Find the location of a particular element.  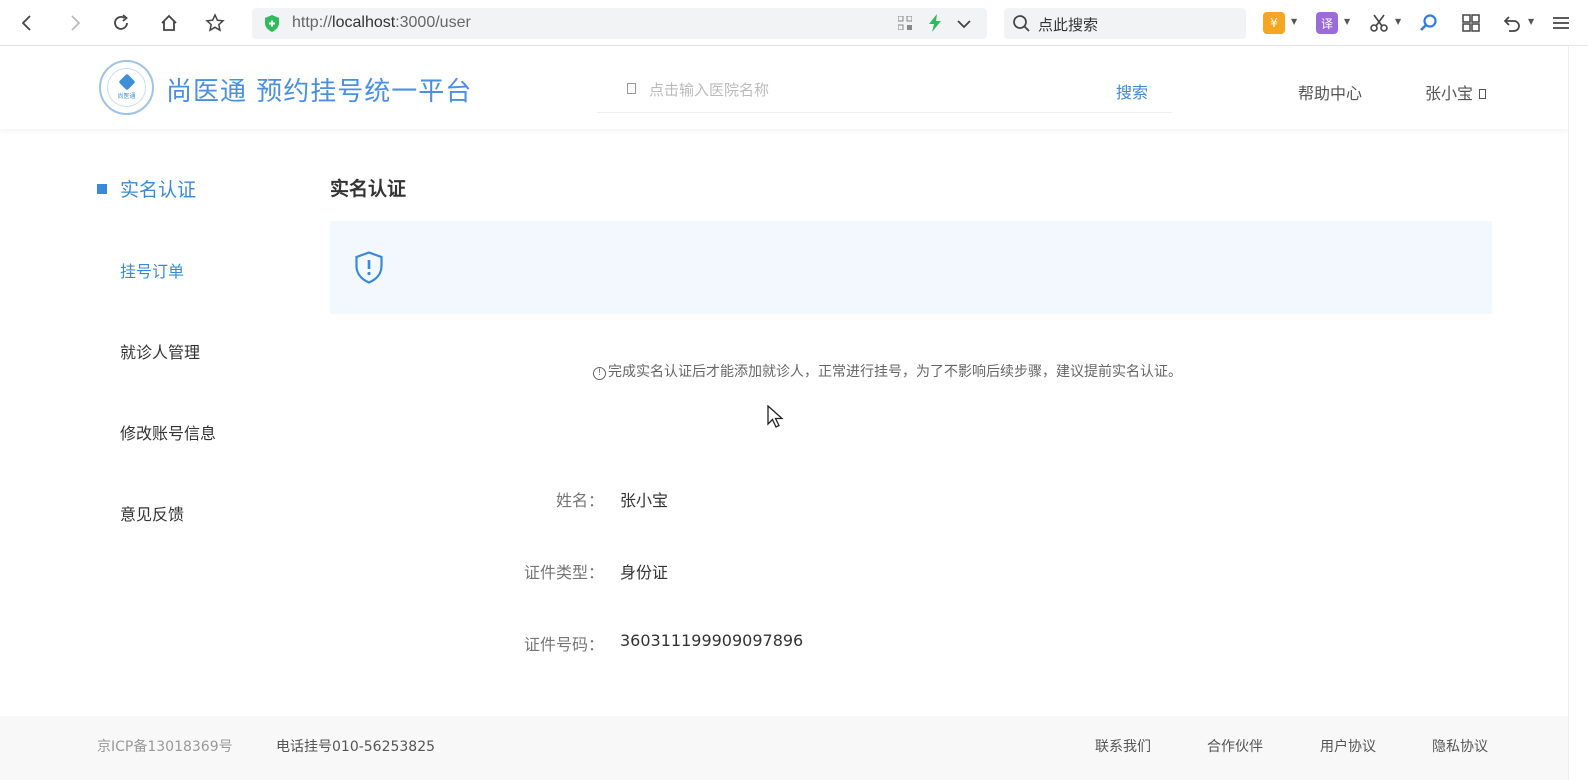

id-number-label: 证件号码： is located at coordinates (563, 644).